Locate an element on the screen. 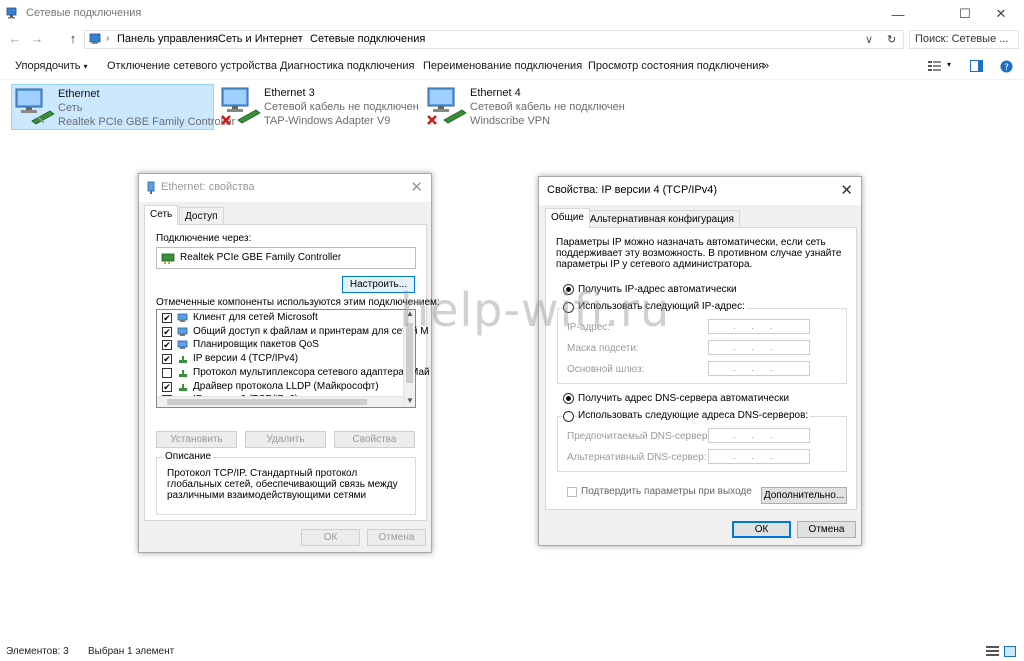 This screenshot has height=661, width=1024. adapter-status: Сеть is located at coordinates (70, 108).